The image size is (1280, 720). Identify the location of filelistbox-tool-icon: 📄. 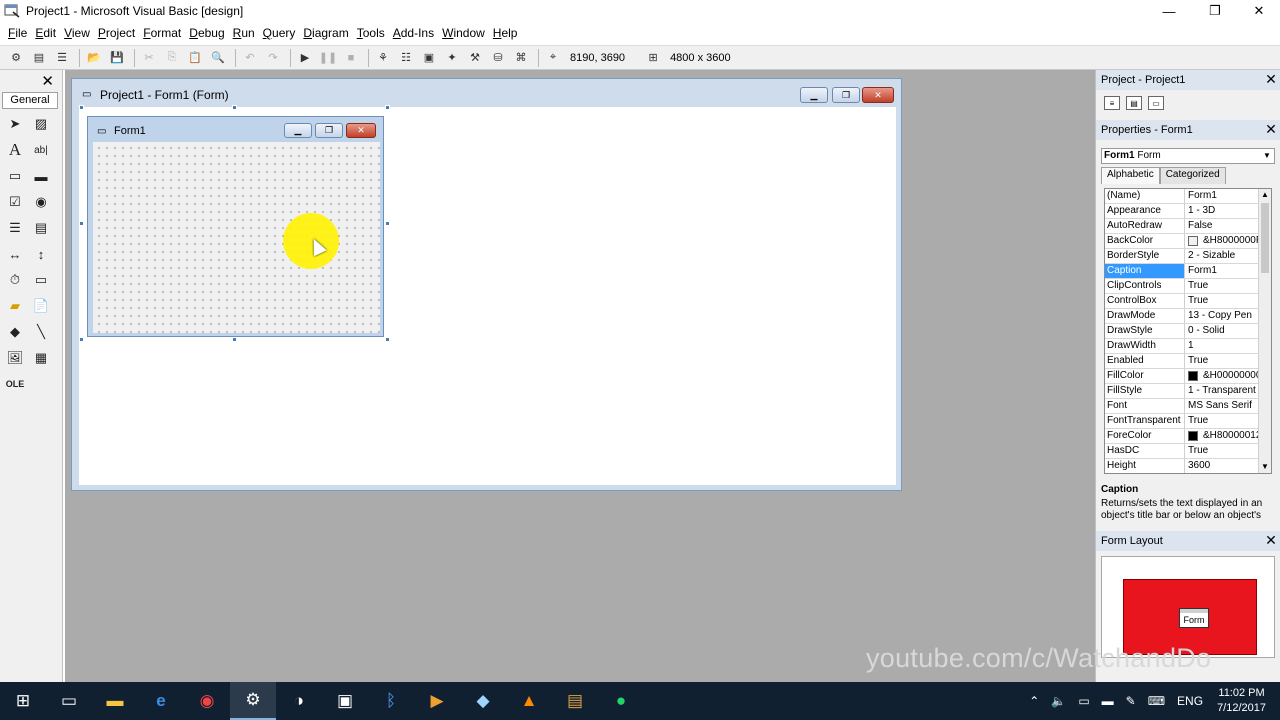
(41, 306).